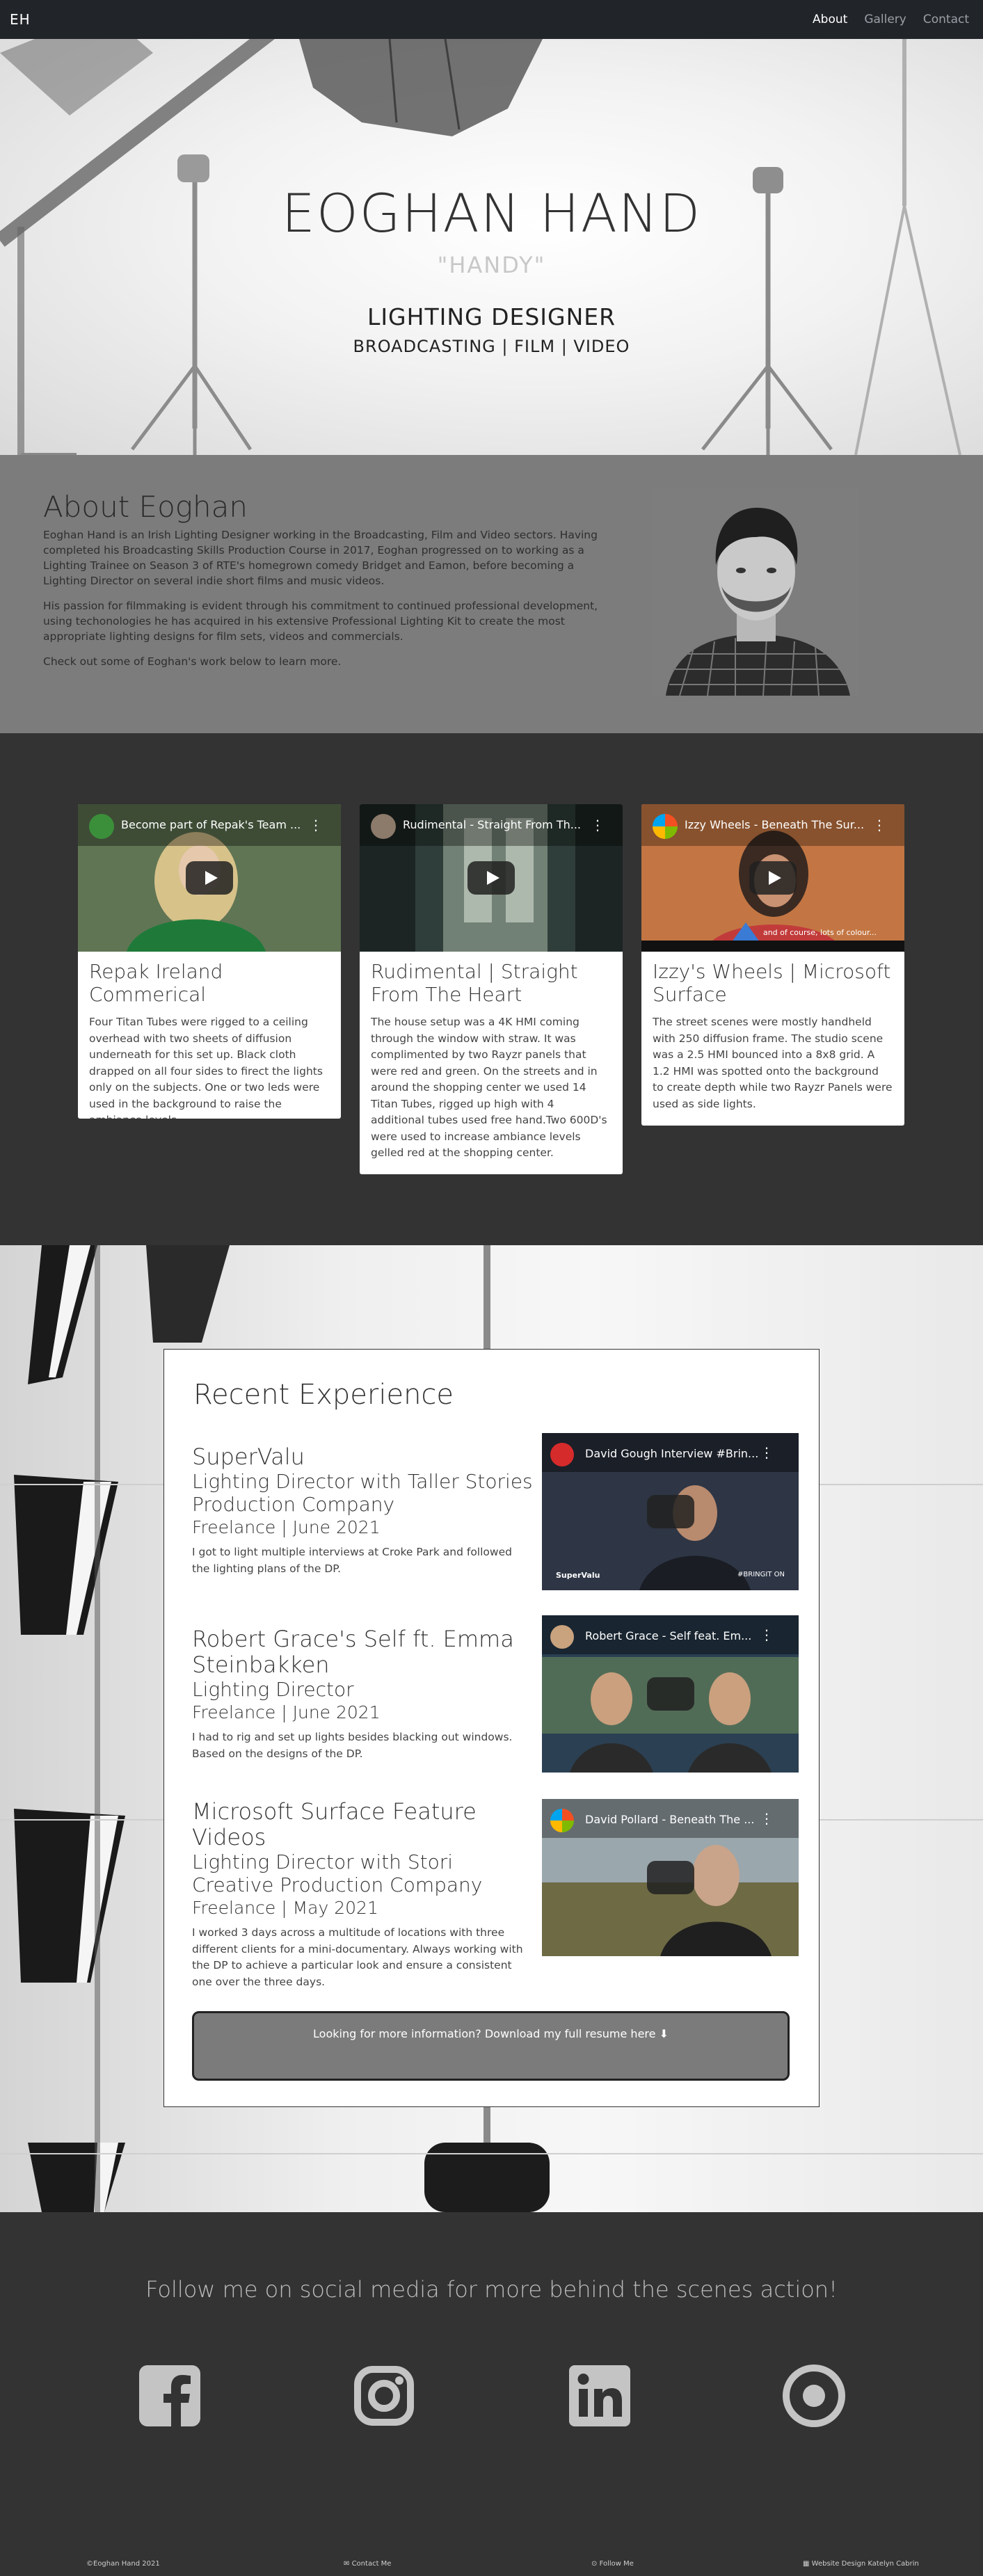  What do you see at coordinates (772, 983) in the screenshot?
I see `project-title: Izzy's Wheels | Microsoft Surface` at bounding box center [772, 983].